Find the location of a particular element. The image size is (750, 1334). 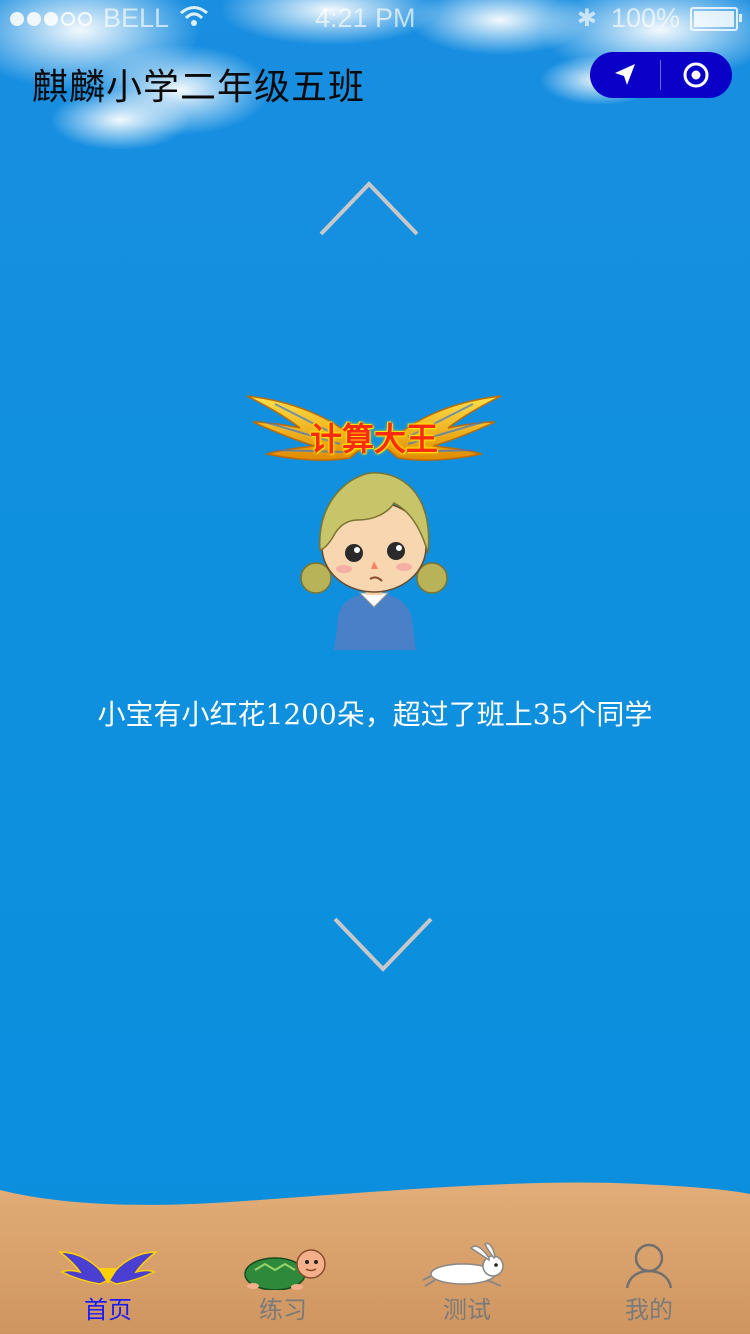

tab-test: 测试 is located at coordinates (467, 1287).